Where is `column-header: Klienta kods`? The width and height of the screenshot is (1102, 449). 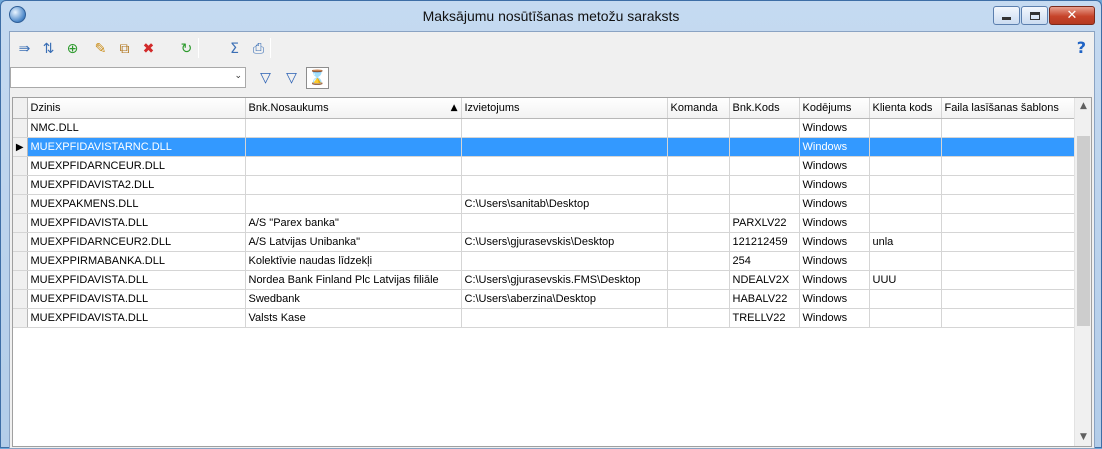 column-header: Klienta kods is located at coordinates (905, 108).